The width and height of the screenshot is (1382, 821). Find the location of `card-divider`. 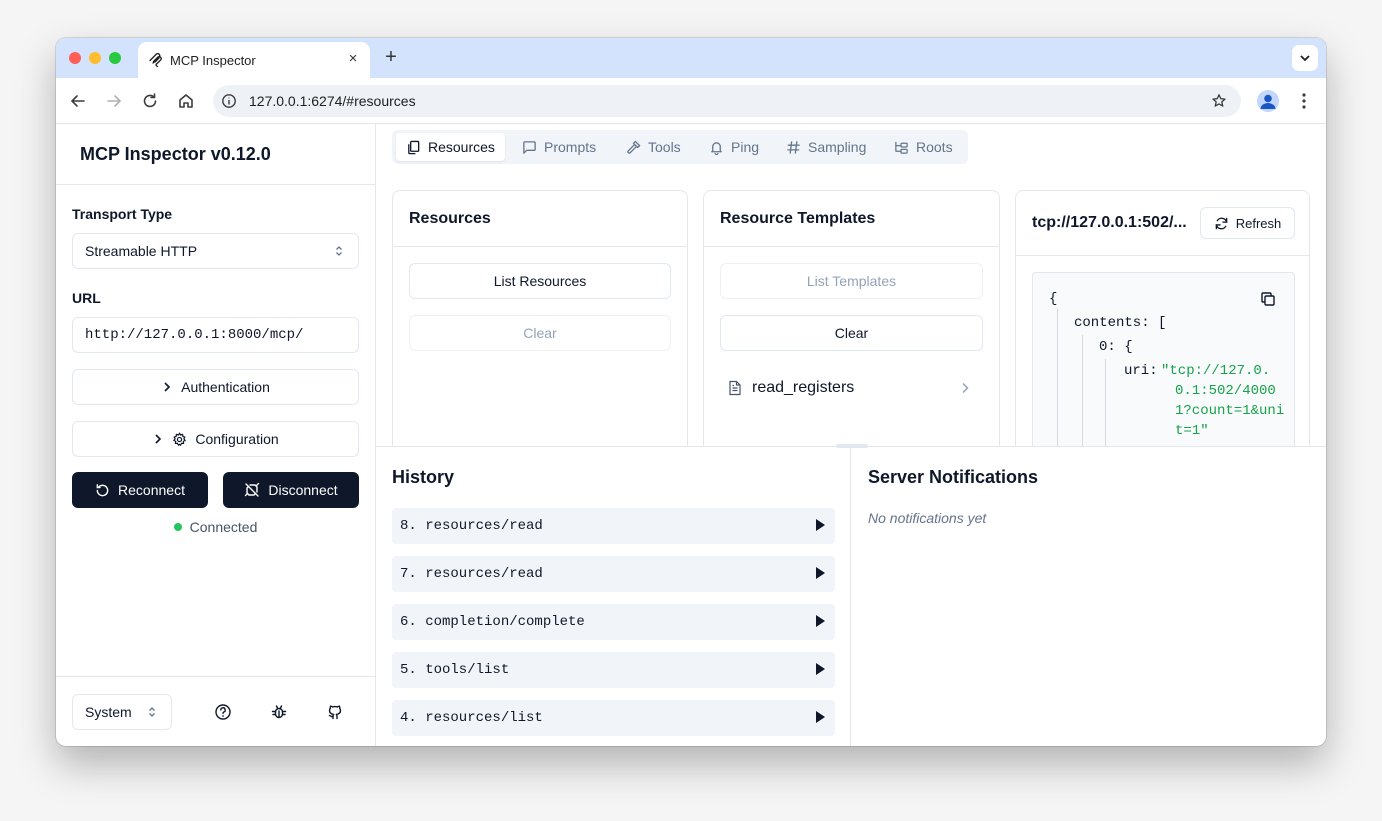

card-divider is located at coordinates (1162, 255).